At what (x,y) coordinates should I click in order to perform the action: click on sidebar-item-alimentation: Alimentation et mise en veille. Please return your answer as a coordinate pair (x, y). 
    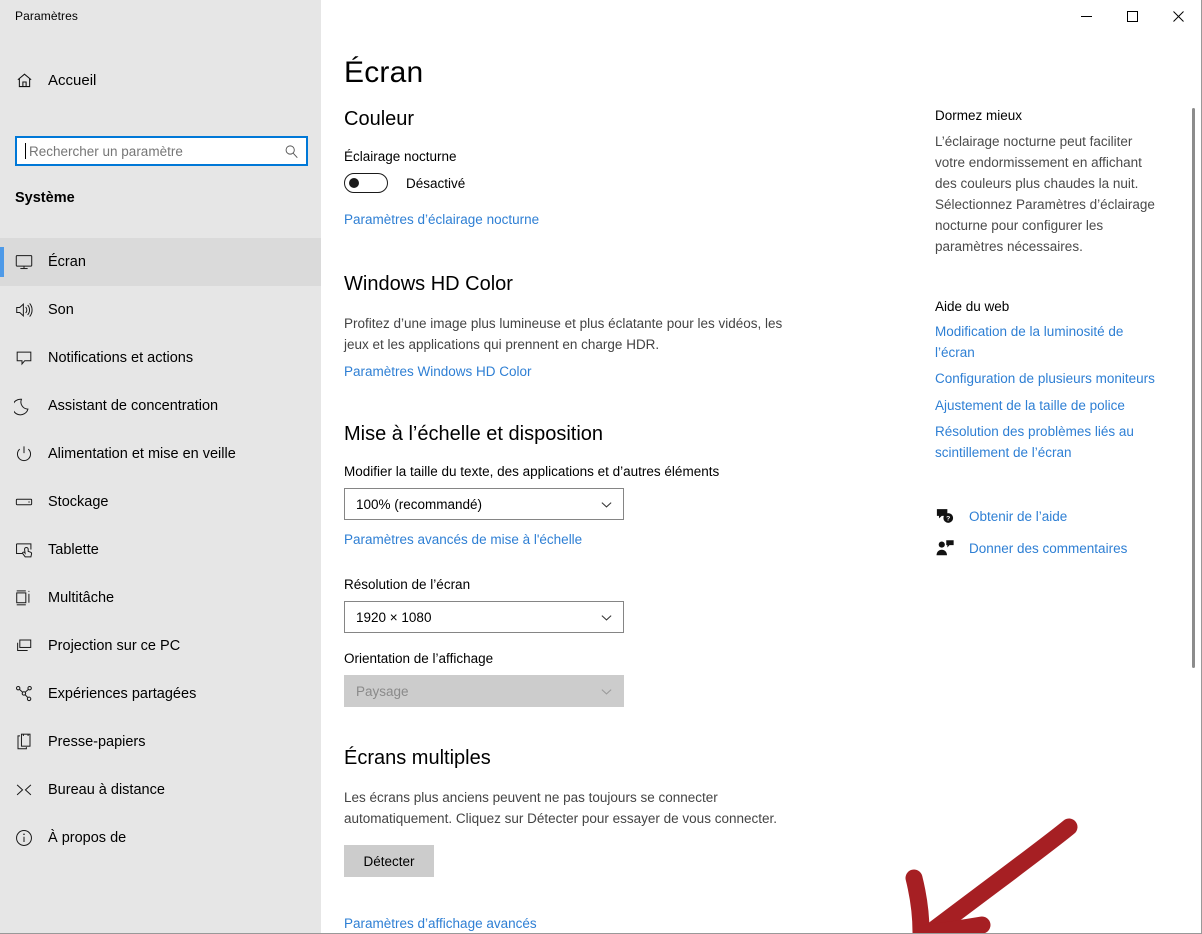
    Looking at the image, I should click on (160, 454).